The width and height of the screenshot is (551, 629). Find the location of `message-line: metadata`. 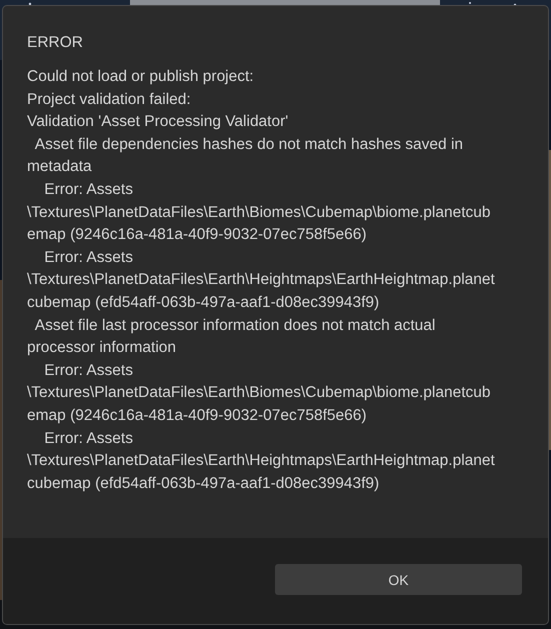

message-line: metadata is located at coordinates (60, 167).